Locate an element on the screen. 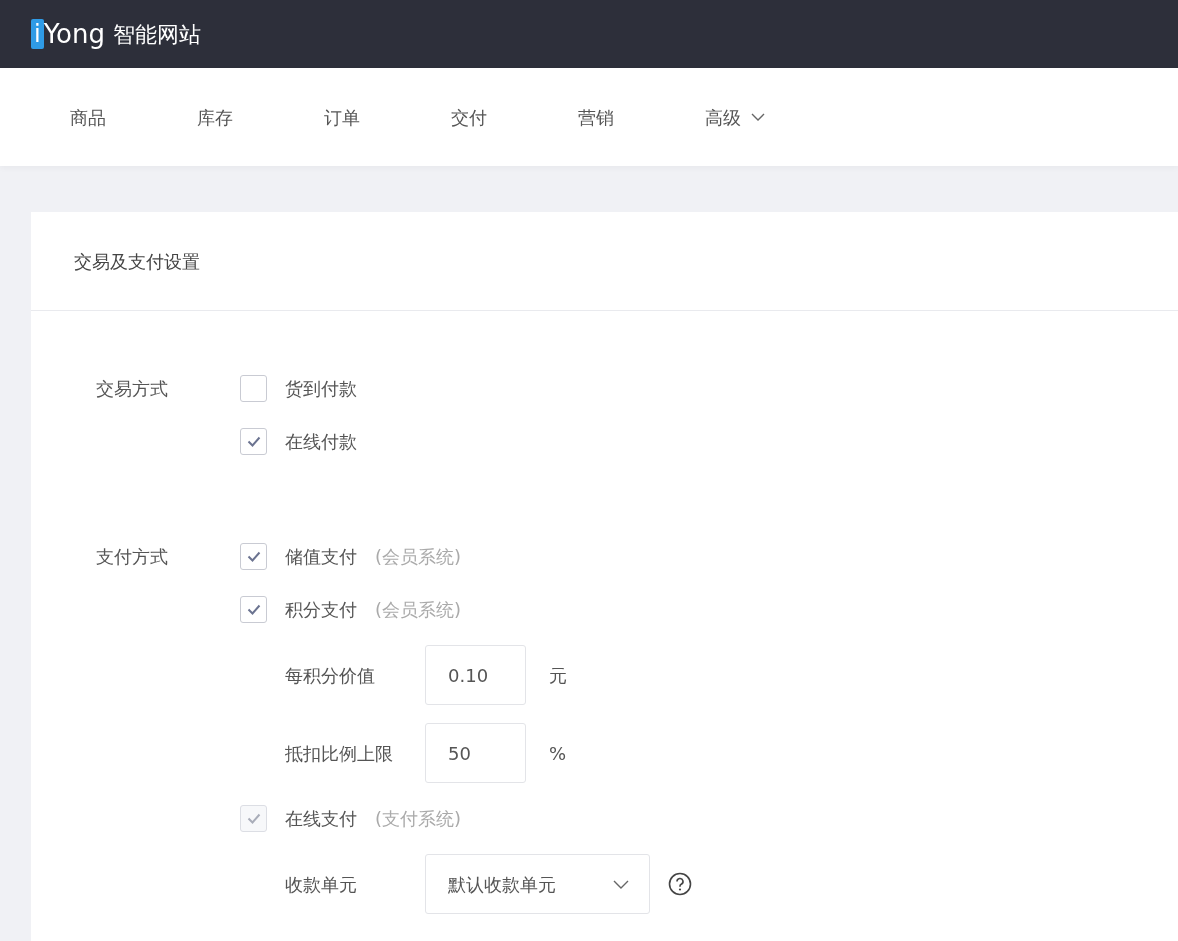 The image size is (1178, 941). logo-subtitle: 智能网站 is located at coordinates (157, 34).